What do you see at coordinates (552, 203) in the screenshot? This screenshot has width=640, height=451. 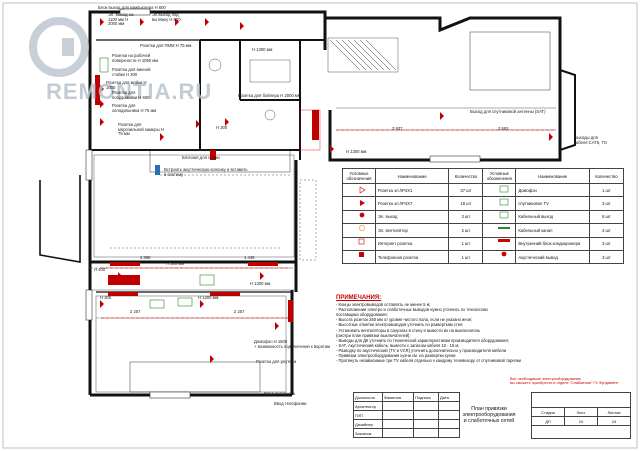 I see `legend-name: спутниковое TV` at bounding box center [552, 203].